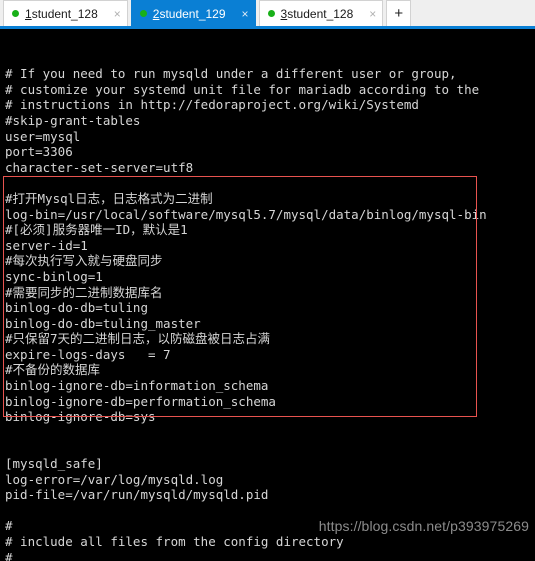  Describe the element at coordinates (138, 339) in the screenshot. I see `terminal-line: #只保留7天的二进制日志，以防磁盘被日志占满` at that location.